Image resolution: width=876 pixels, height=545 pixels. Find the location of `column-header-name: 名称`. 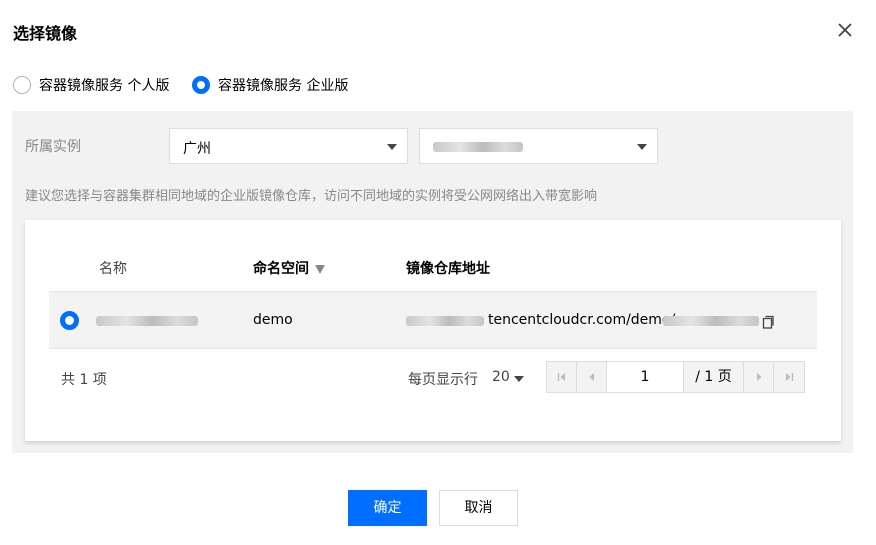

column-header-name: 名称 is located at coordinates (113, 269).